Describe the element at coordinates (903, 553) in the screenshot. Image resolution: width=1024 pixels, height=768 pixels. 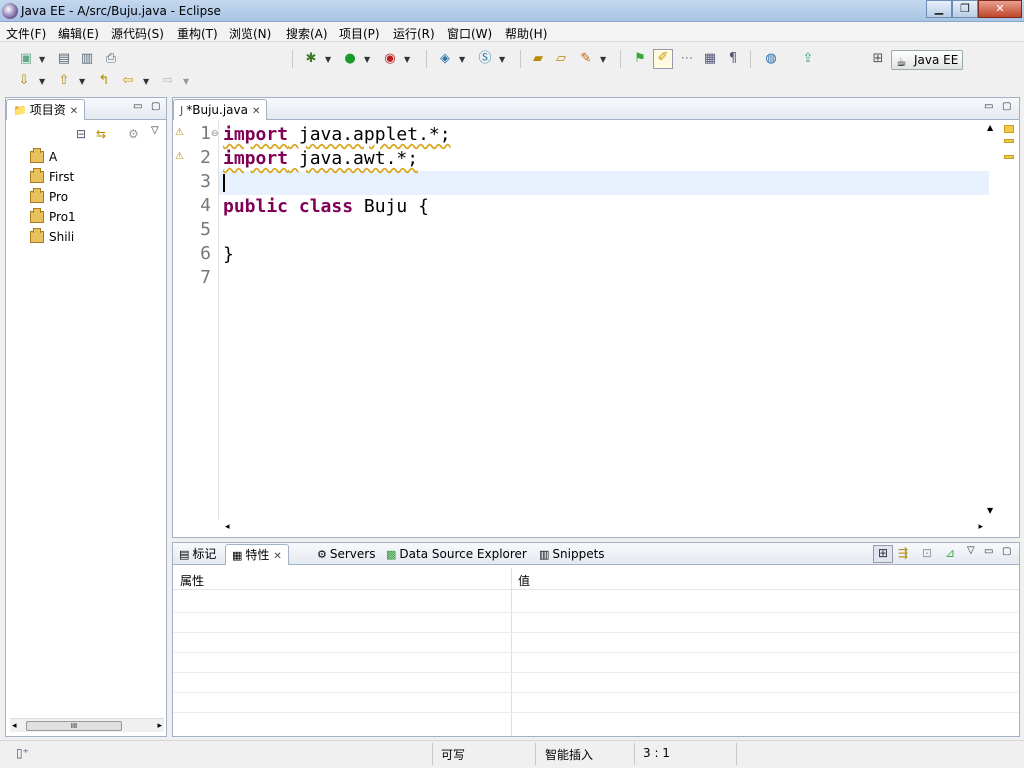
I see `show-advanced-icon: ⇶` at that location.